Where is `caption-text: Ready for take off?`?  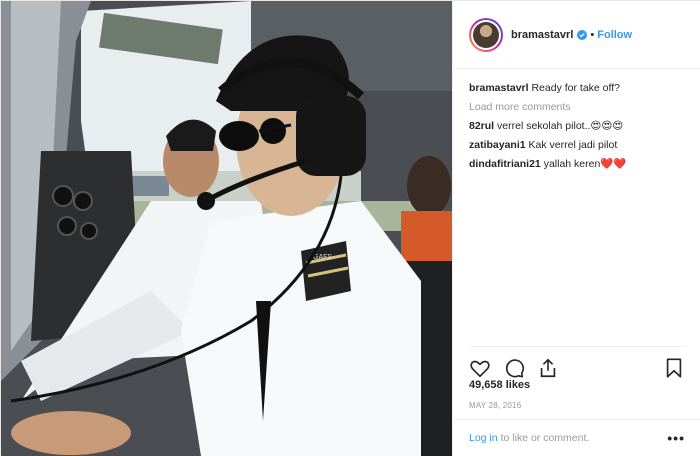 caption-text: Ready for take off? is located at coordinates (575, 88).